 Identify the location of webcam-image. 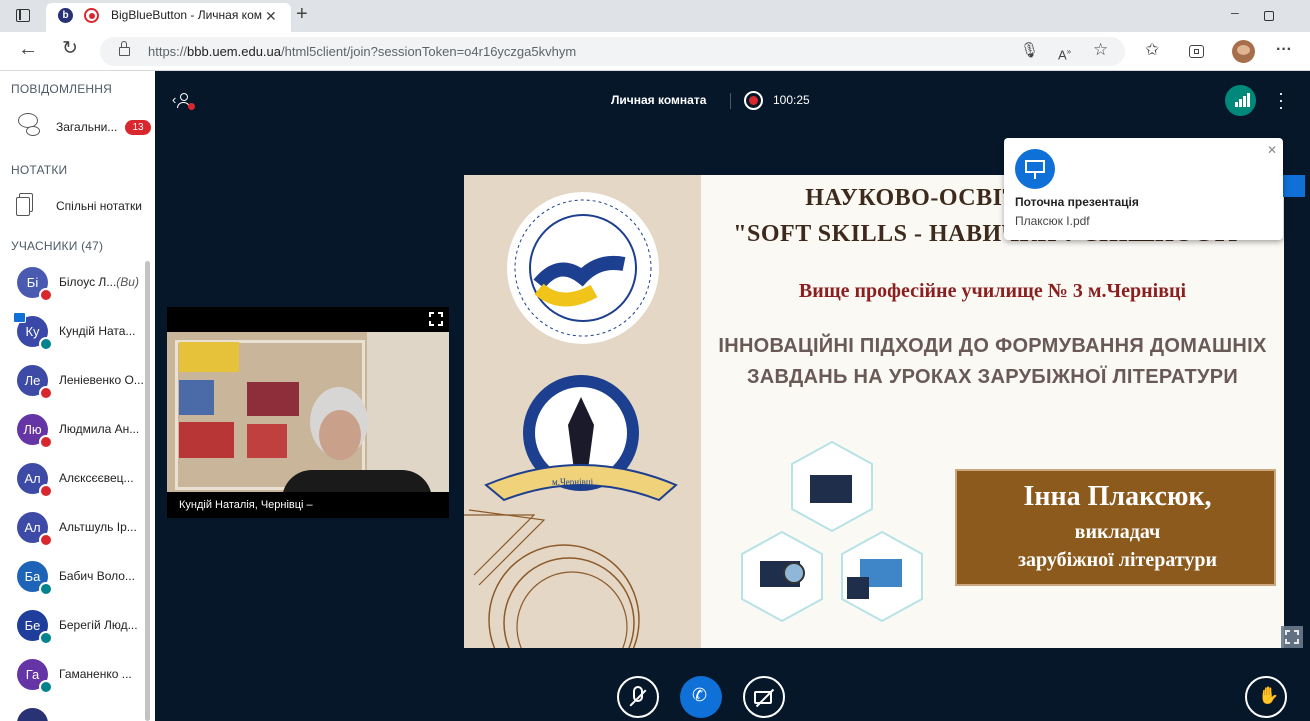
(308, 412).